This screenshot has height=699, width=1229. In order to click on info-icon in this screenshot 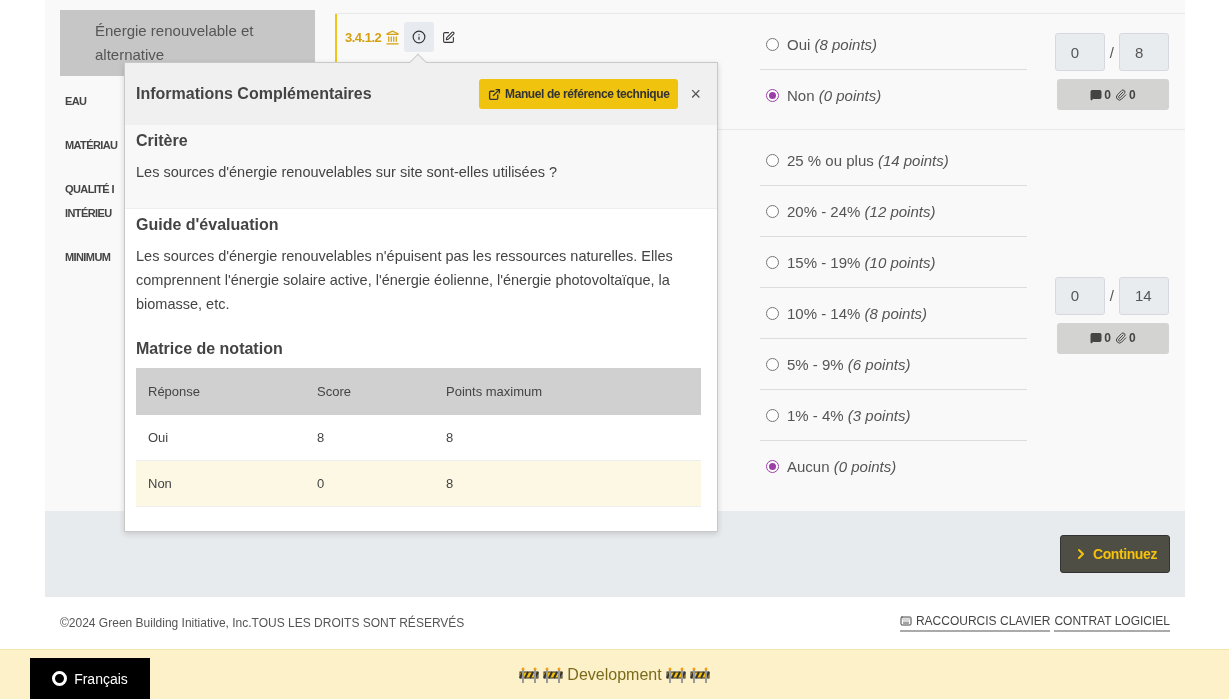, I will do `click(419, 37)`.